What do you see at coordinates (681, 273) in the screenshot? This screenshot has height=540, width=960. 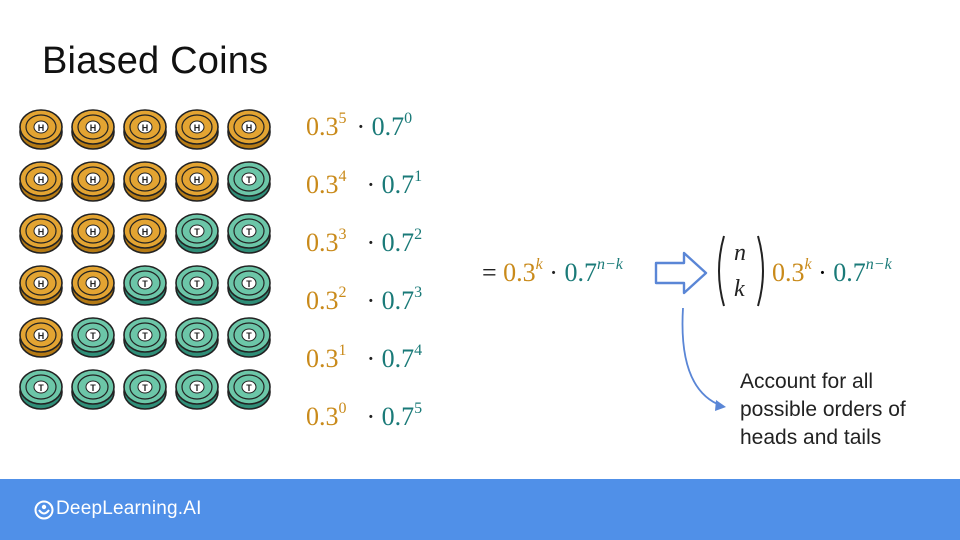 I see `right-arrow-icon` at bounding box center [681, 273].